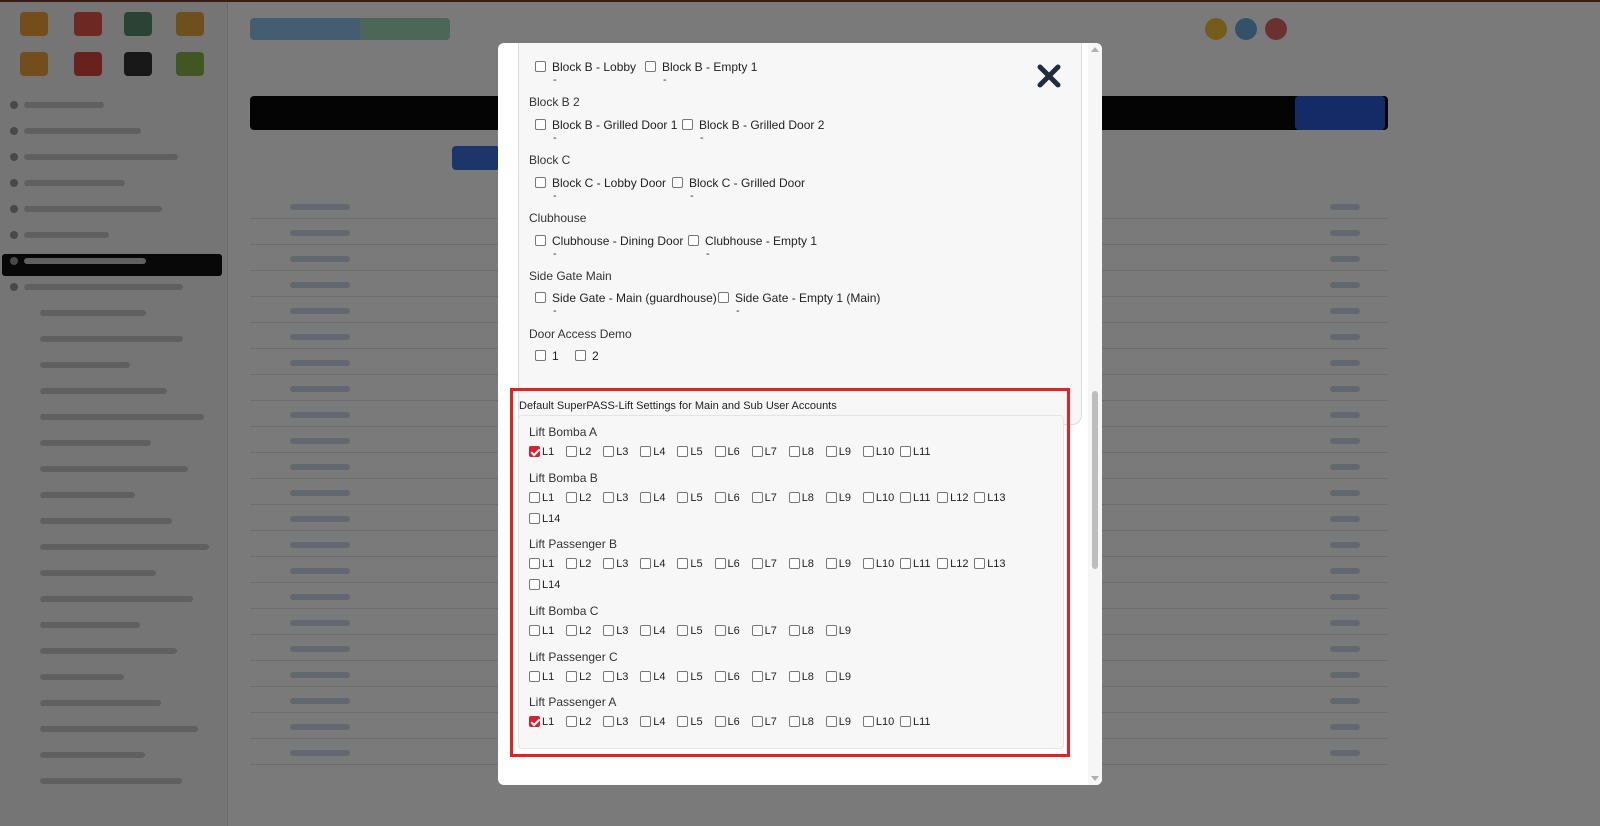 The width and height of the screenshot is (1600, 826). What do you see at coordinates (701, 72) in the screenshot?
I see `door-checkbox-item: Block B - Empty 1-` at bounding box center [701, 72].